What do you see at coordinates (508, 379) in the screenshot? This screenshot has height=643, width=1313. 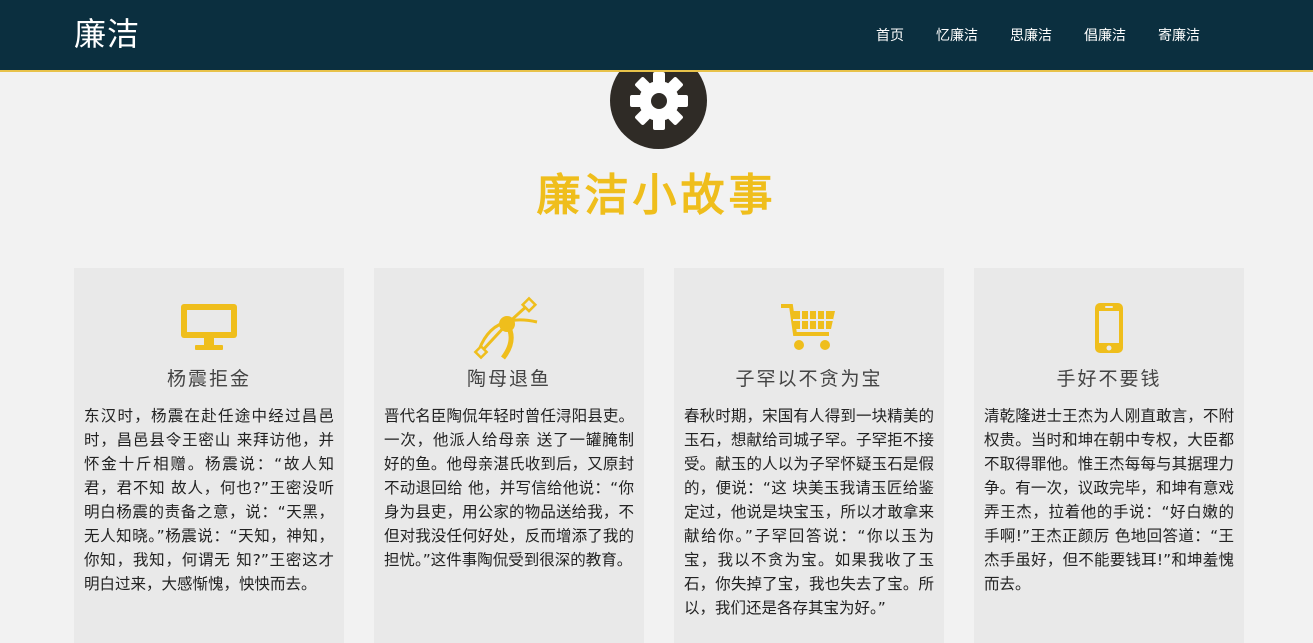 I see `card-title: 陶母退鱼` at bounding box center [508, 379].